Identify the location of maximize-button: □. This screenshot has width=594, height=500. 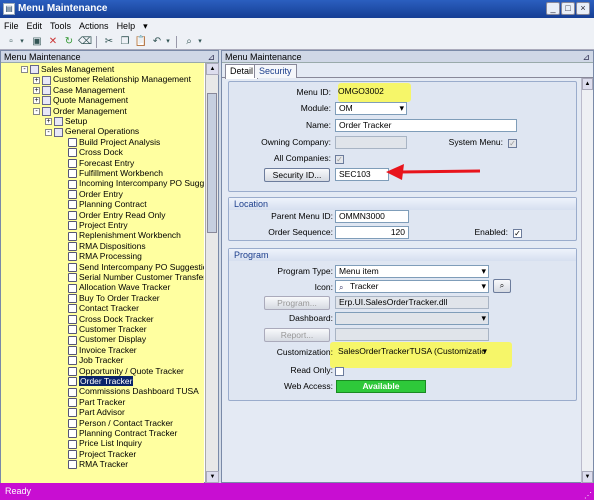
(568, 8).